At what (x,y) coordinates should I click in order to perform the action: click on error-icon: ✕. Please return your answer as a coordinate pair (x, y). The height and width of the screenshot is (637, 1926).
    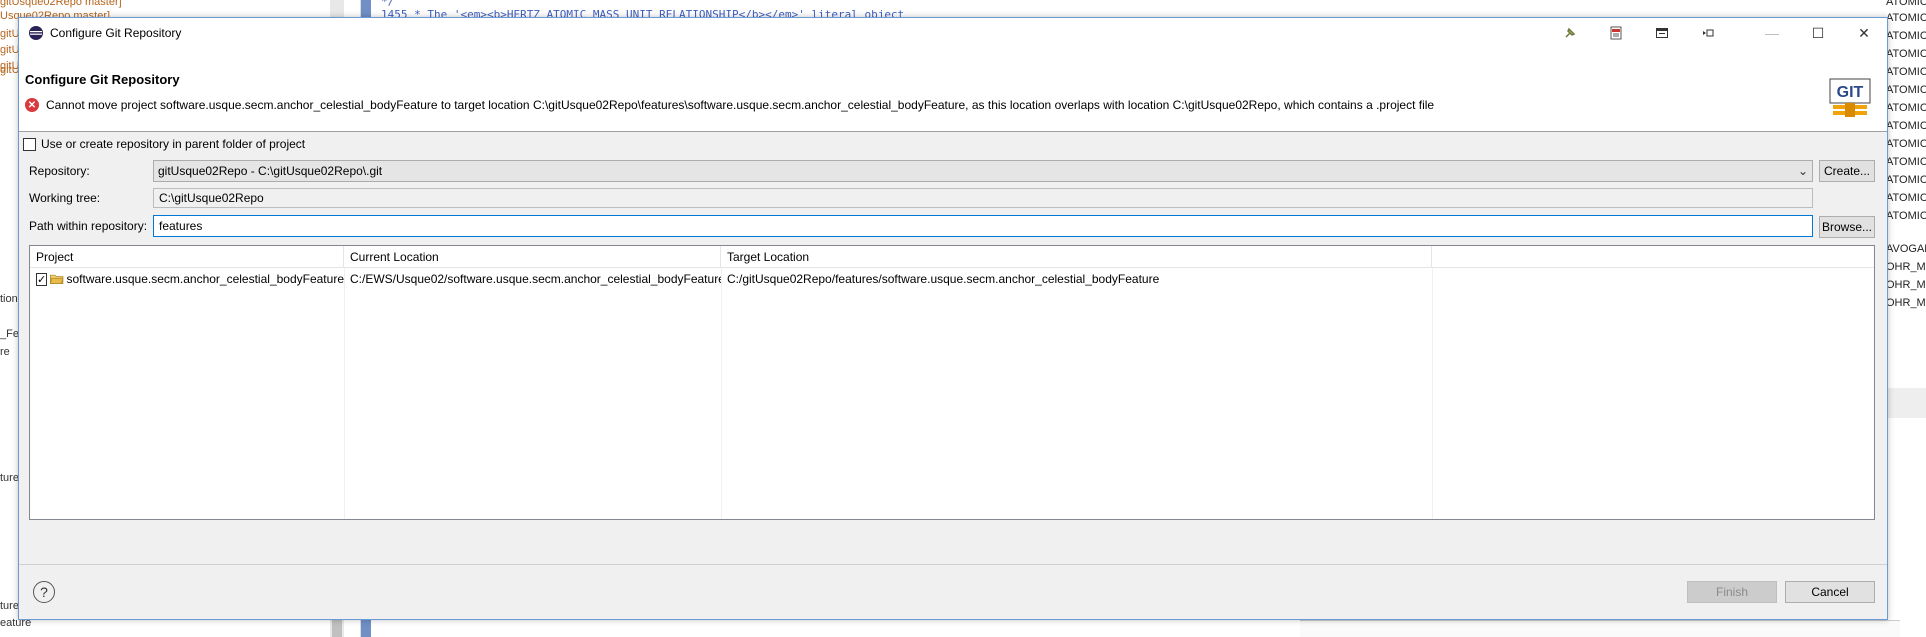
    Looking at the image, I should click on (32, 105).